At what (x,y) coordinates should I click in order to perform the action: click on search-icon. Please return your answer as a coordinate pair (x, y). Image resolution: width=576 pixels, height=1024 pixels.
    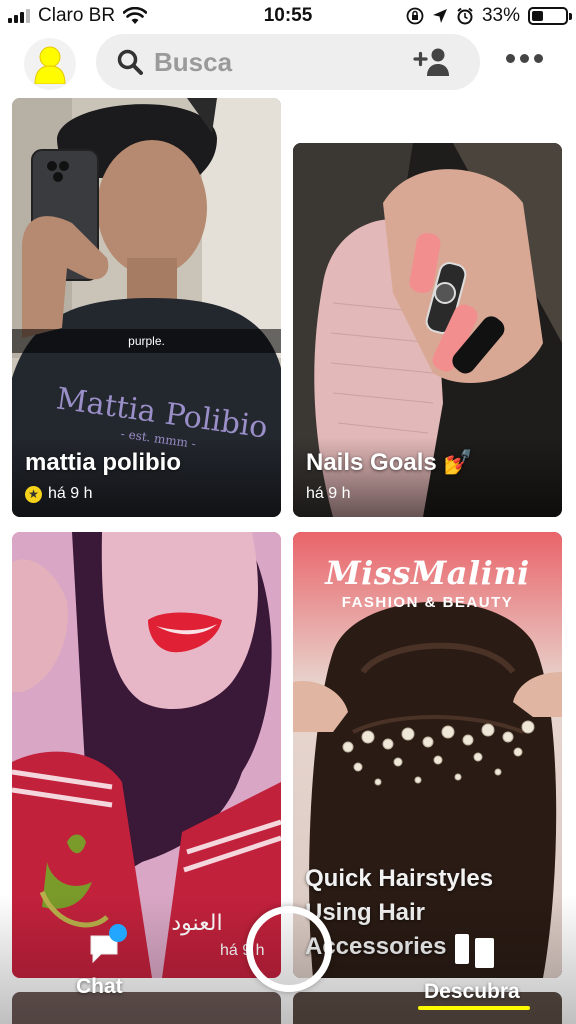
    Looking at the image, I should click on (131, 62).